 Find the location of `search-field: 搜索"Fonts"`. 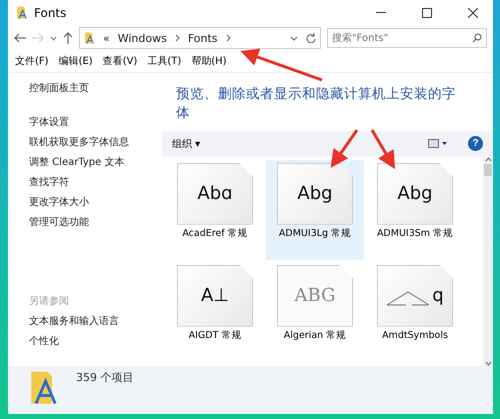

search-field: 搜索"Fonts" is located at coordinates (407, 38).